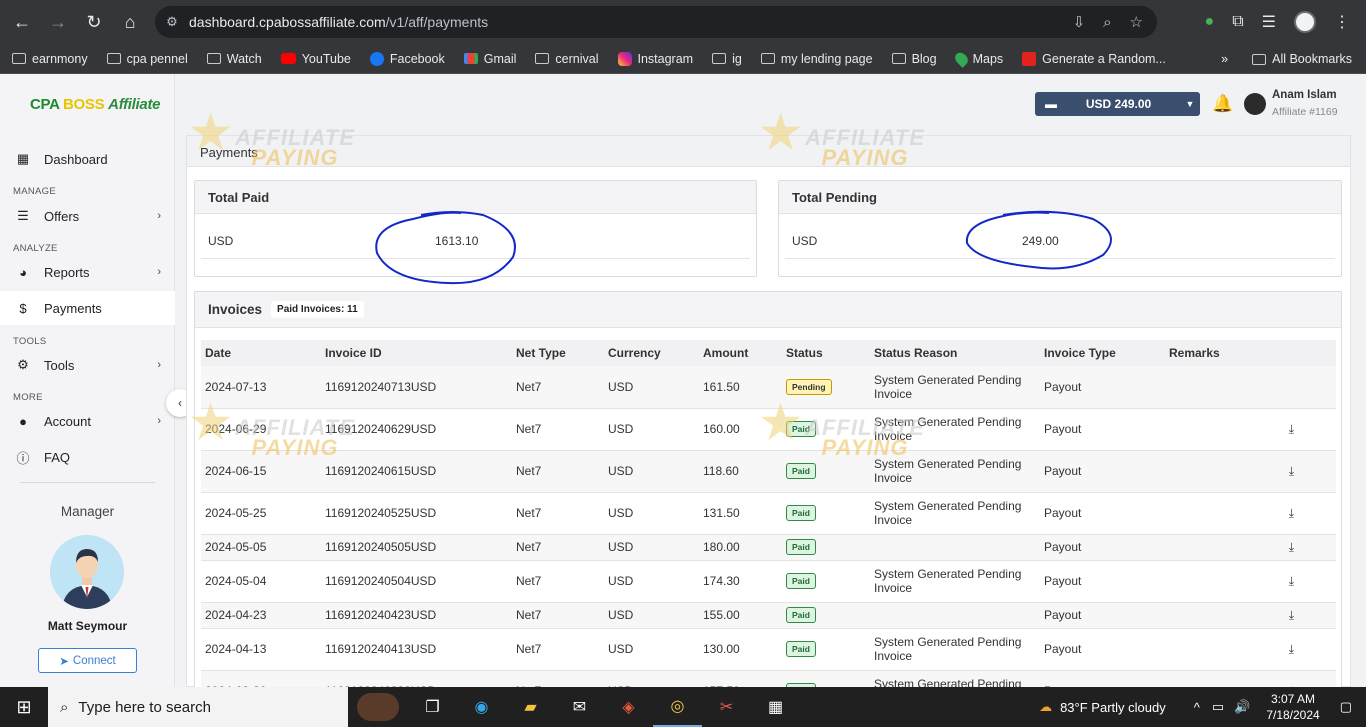 The image size is (1366, 727). What do you see at coordinates (87, 216) in the screenshot?
I see `sidebar-item-offers: ☰ Offers ›` at bounding box center [87, 216].